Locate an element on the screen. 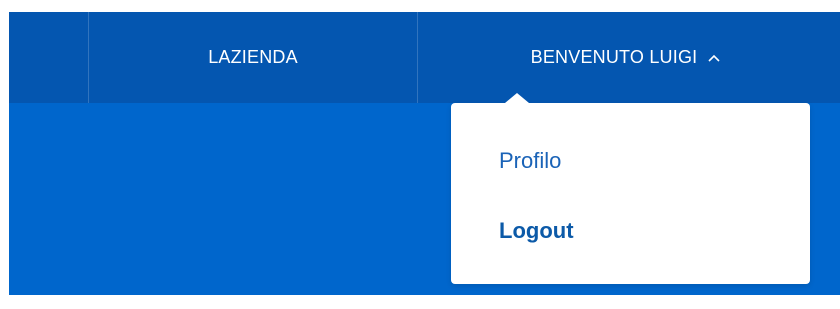 Image resolution: width=840 pixels, height=309 pixels. chevron-up-icon is located at coordinates (714, 58).